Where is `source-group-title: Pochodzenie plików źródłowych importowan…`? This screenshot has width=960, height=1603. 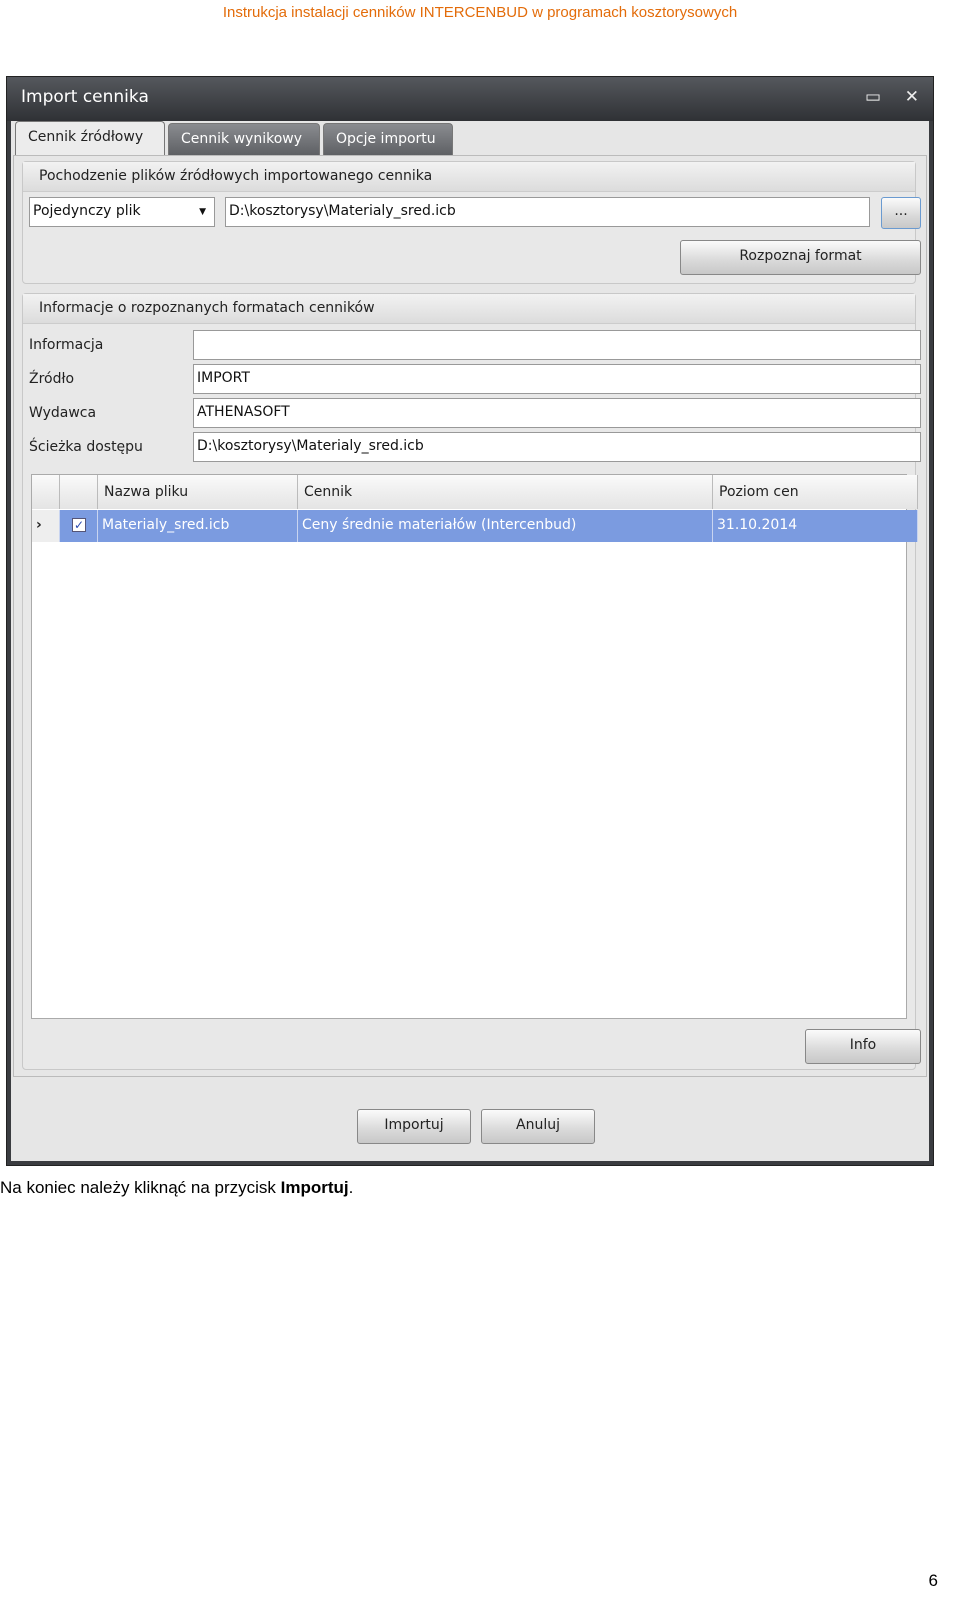
source-group-title: Pochodzenie plików źródłowych importowan… is located at coordinates (469, 177).